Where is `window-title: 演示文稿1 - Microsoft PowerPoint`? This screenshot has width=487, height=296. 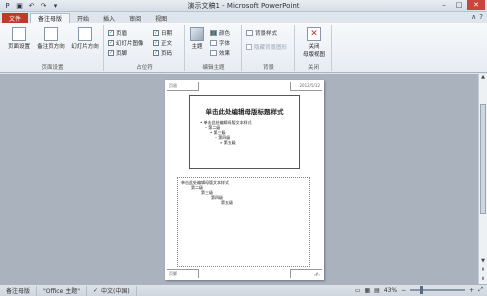 window-title: 演示文稿1 - Microsoft PowerPoint is located at coordinates (243, 6).